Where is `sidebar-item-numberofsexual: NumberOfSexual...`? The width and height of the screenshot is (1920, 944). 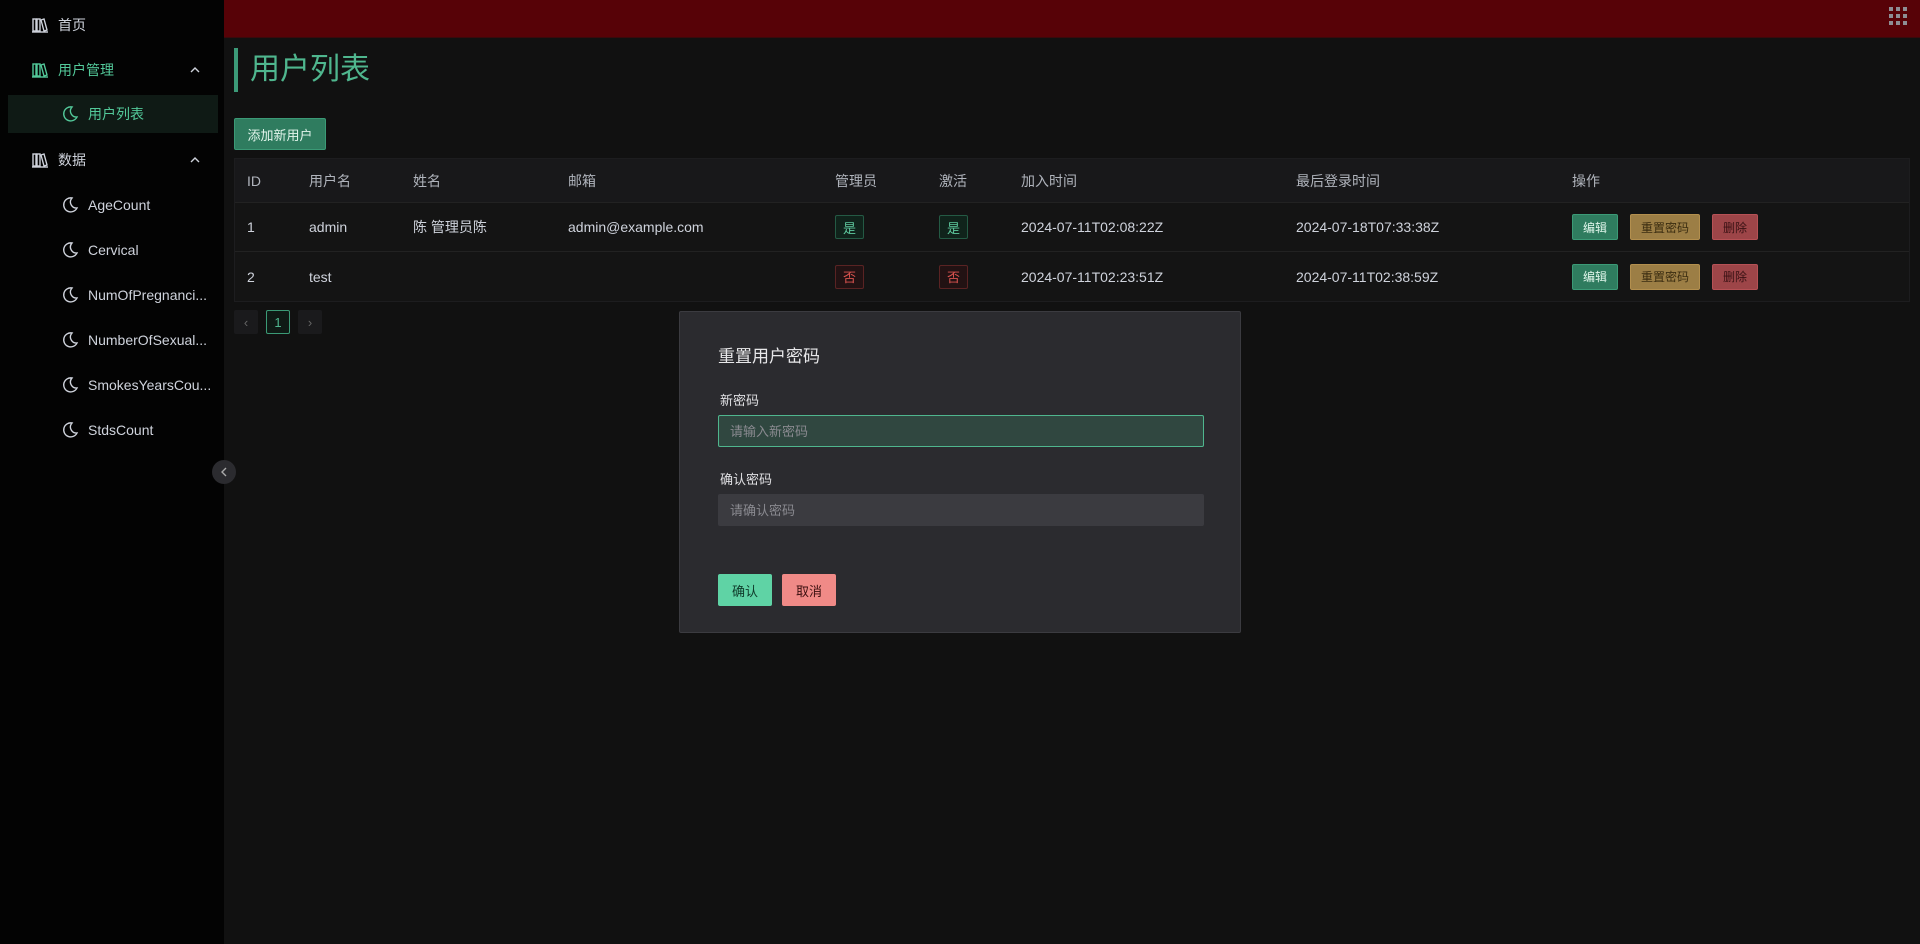
sidebar-item-numberofsexual: NumberOfSexual... is located at coordinates (113, 340).